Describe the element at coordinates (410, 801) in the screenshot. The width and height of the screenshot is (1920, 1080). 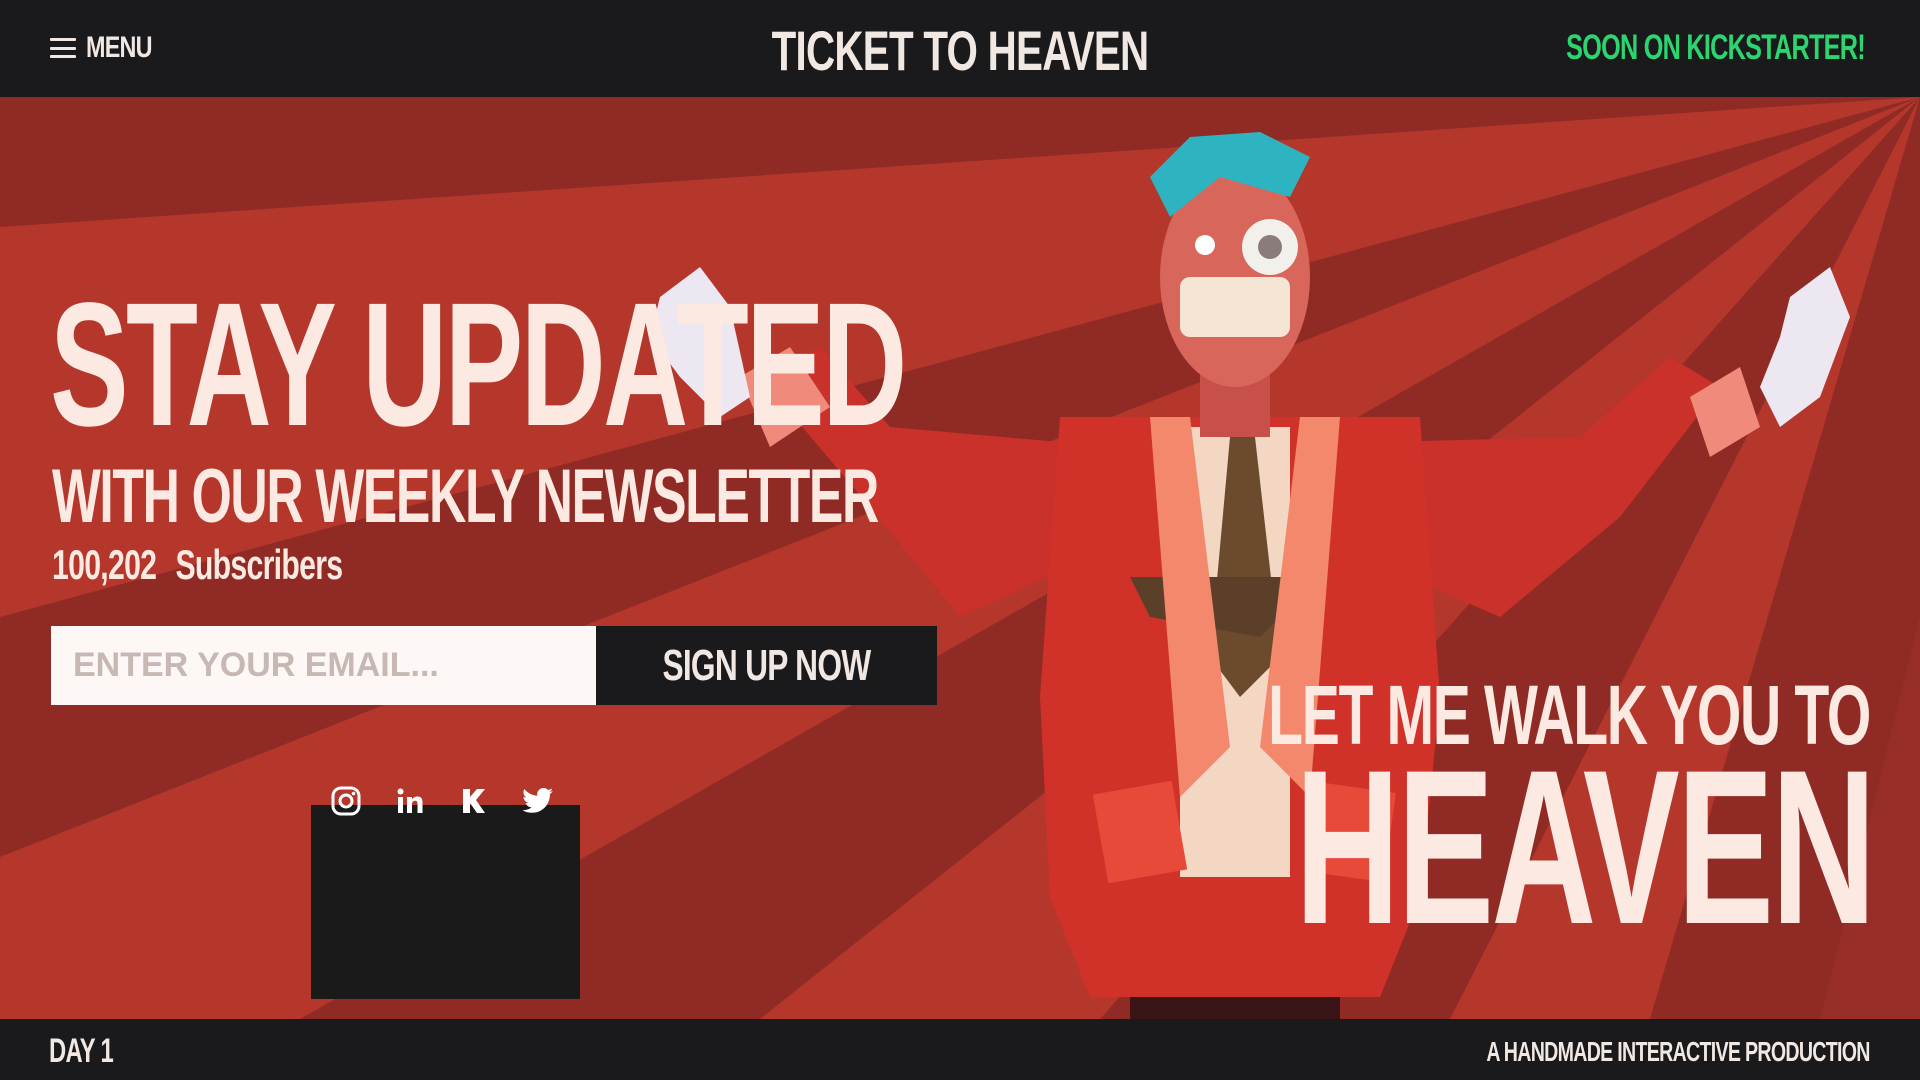
I see `linkedin-icon` at that location.